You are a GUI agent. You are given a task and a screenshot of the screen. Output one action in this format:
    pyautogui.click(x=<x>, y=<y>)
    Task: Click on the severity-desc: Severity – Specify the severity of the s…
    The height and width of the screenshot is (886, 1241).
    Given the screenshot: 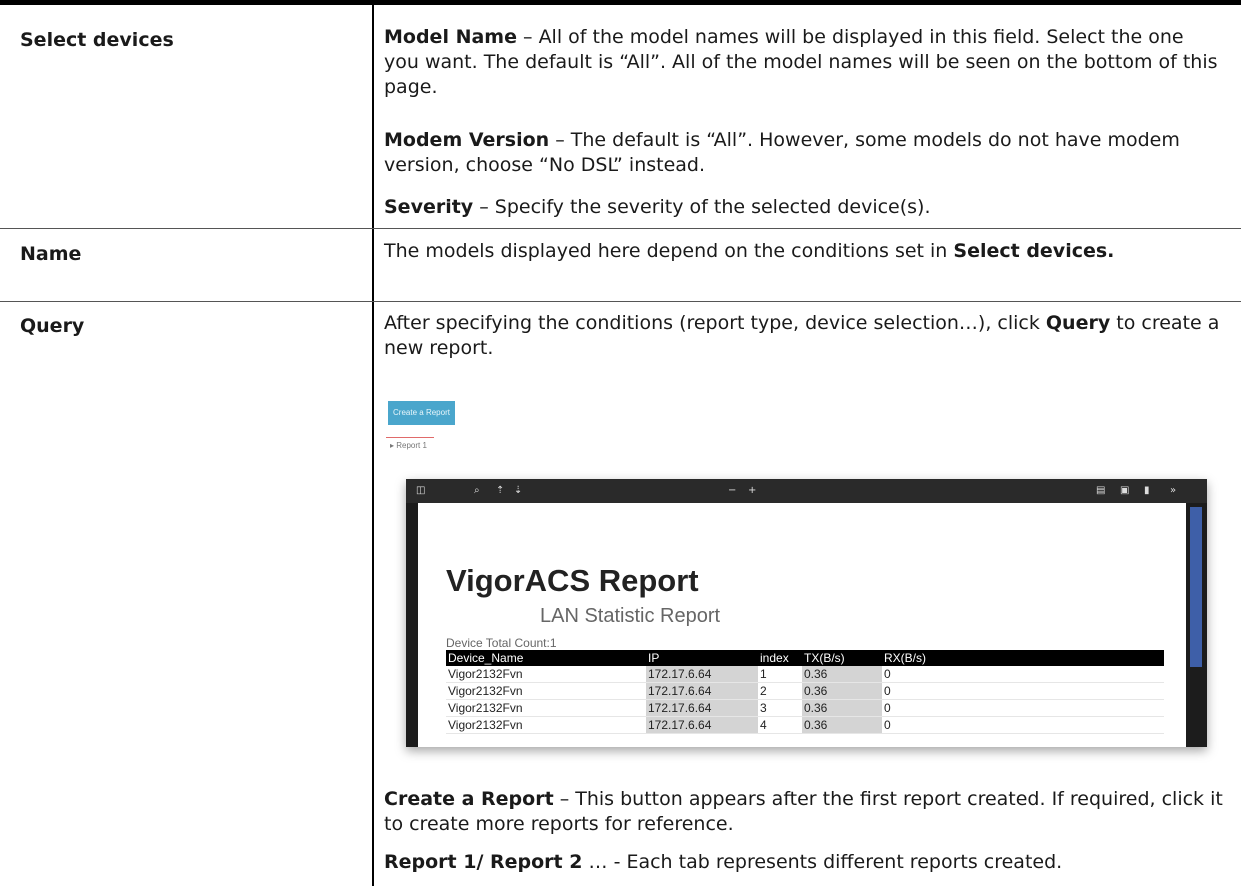 What is the action you would take?
    pyautogui.click(x=804, y=207)
    